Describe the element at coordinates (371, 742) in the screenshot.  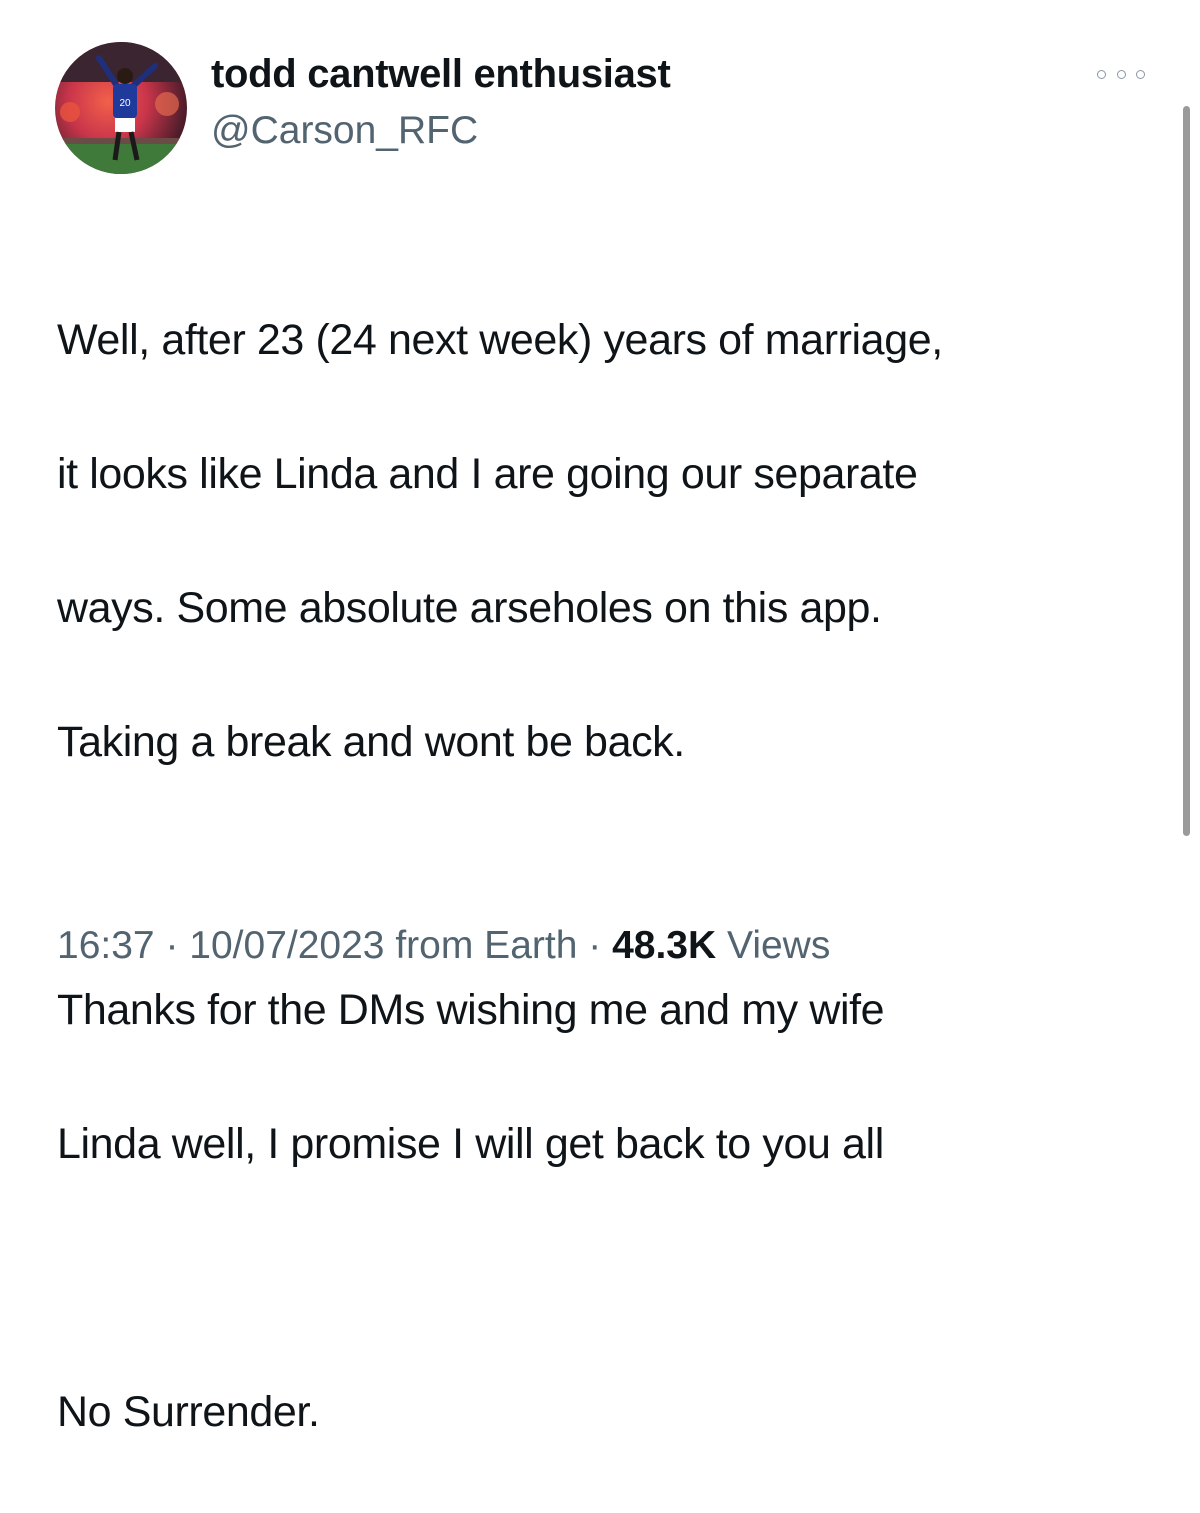
I see `tweet-line: Taking a break and wont be back.` at that location.